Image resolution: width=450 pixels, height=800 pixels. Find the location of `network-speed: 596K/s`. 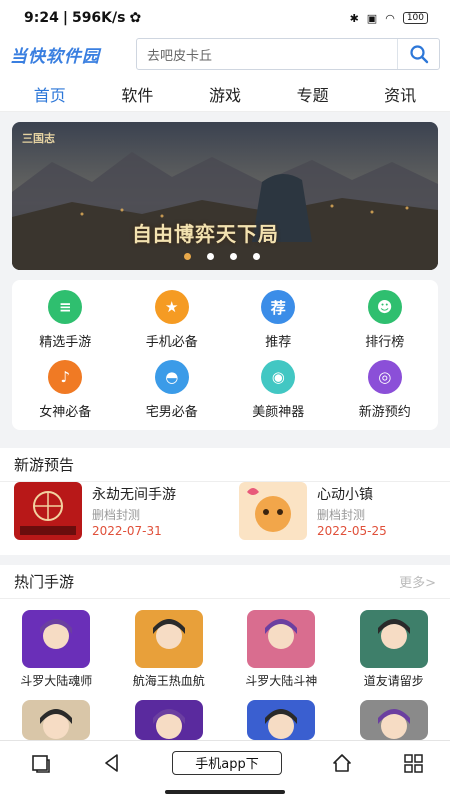

network-speed: 596K/s is located at coordinates (98, 18).